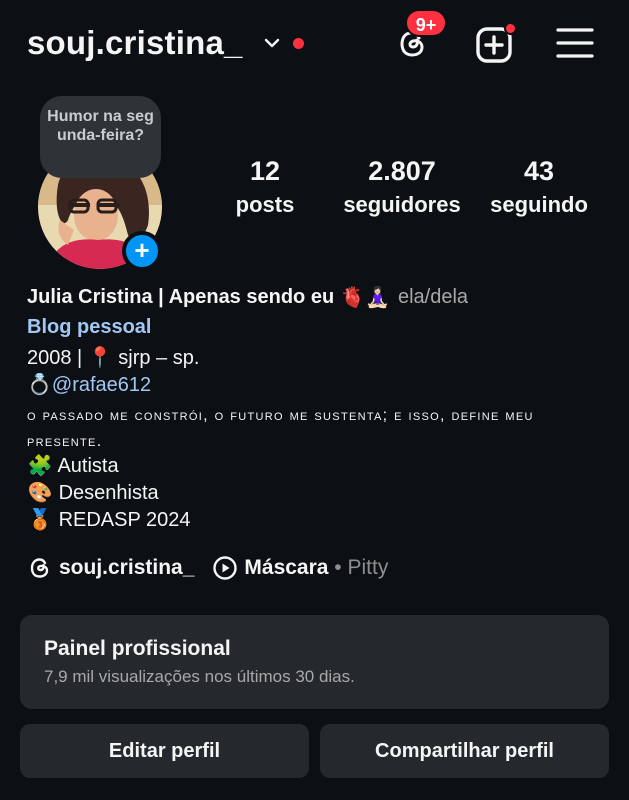  What do you see at coordinates (156, 358) in the screenshot?
I see `location-text: sjrp – sp.` at bounding box center [156, 358].